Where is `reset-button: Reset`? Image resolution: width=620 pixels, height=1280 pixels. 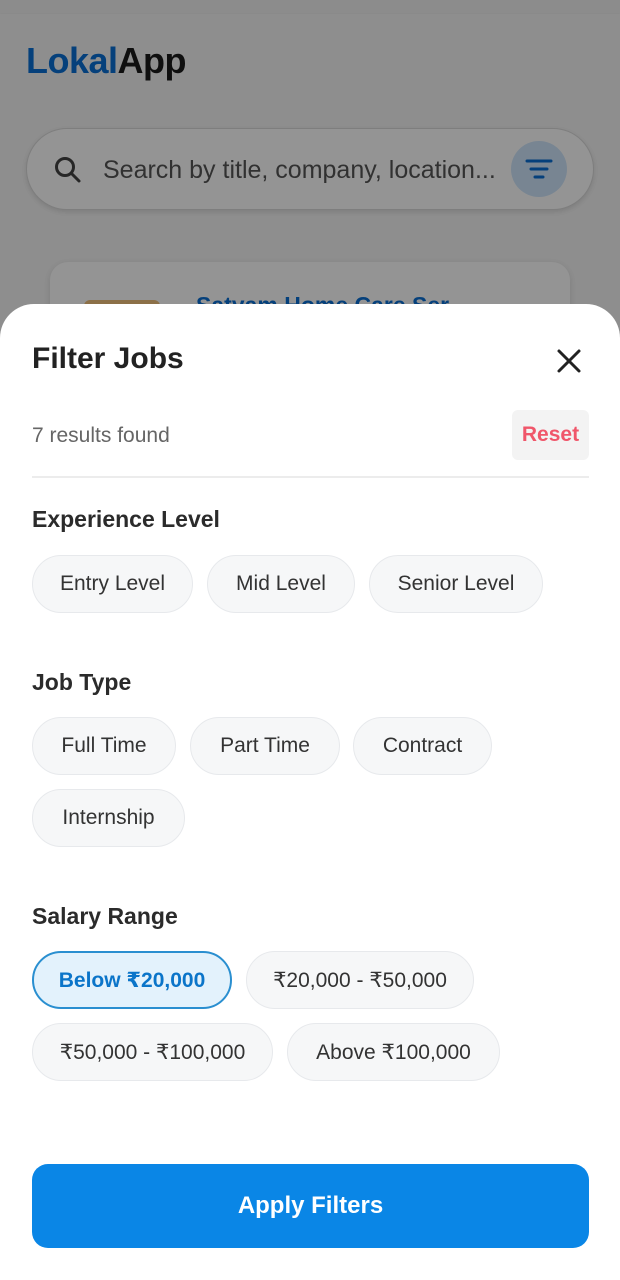 reset-button: Reset is located at coordinates (550, 435).